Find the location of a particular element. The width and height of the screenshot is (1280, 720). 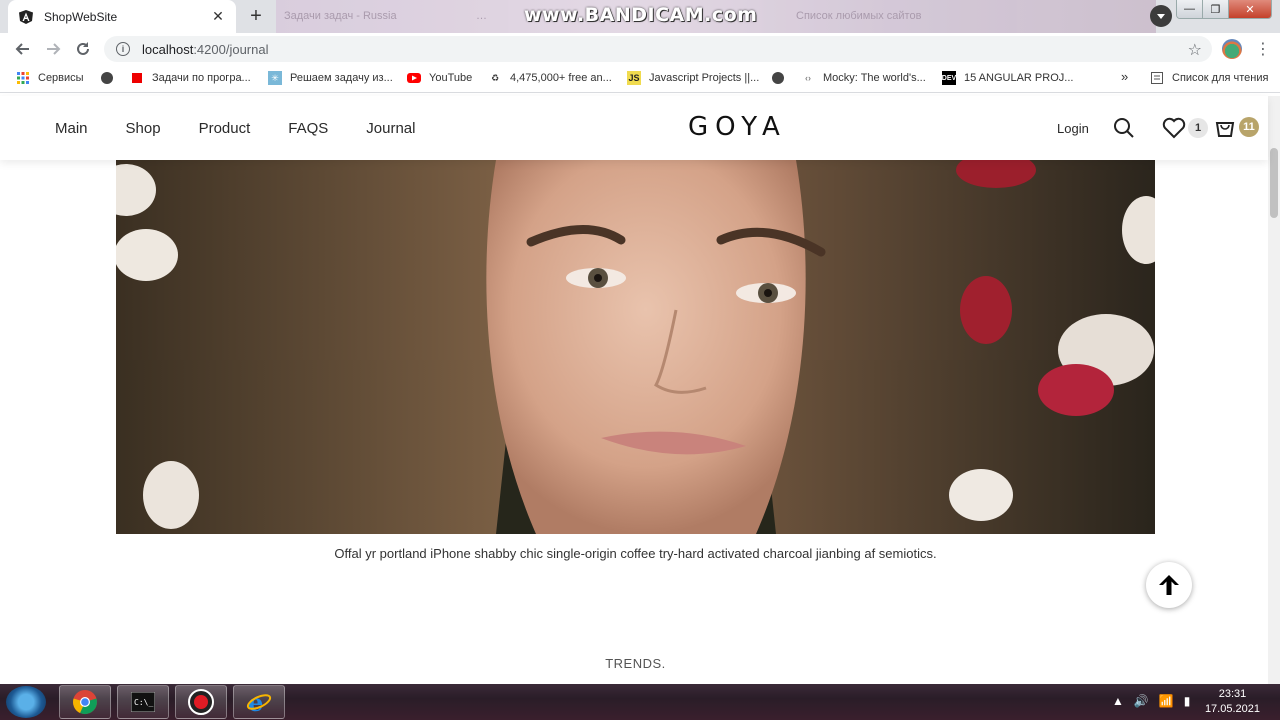

wishlist-count-badge: 1 is located at coordinates (1198, 128).